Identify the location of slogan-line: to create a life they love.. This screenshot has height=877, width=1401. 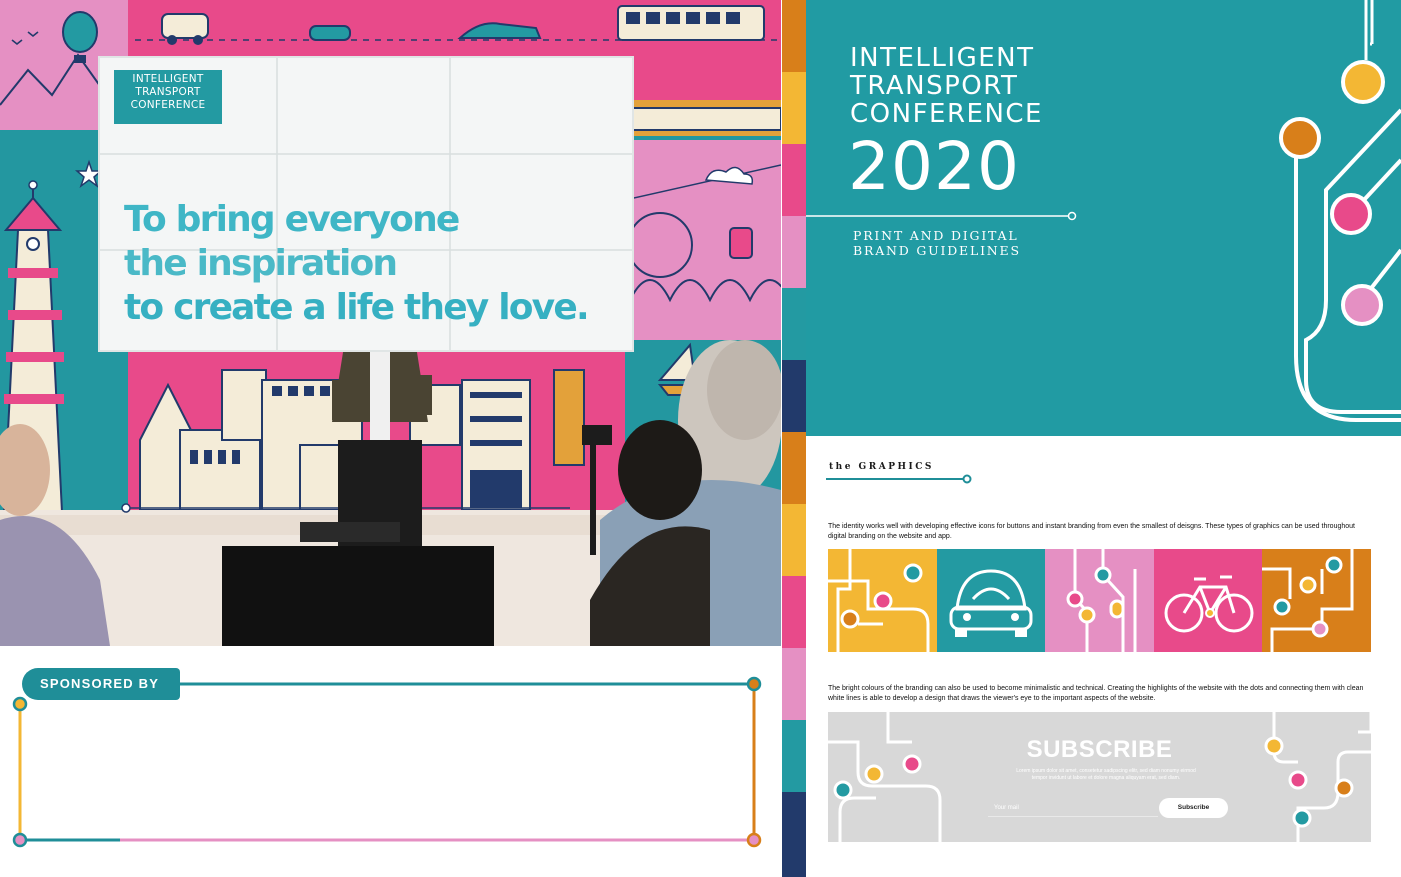
(357, 307).